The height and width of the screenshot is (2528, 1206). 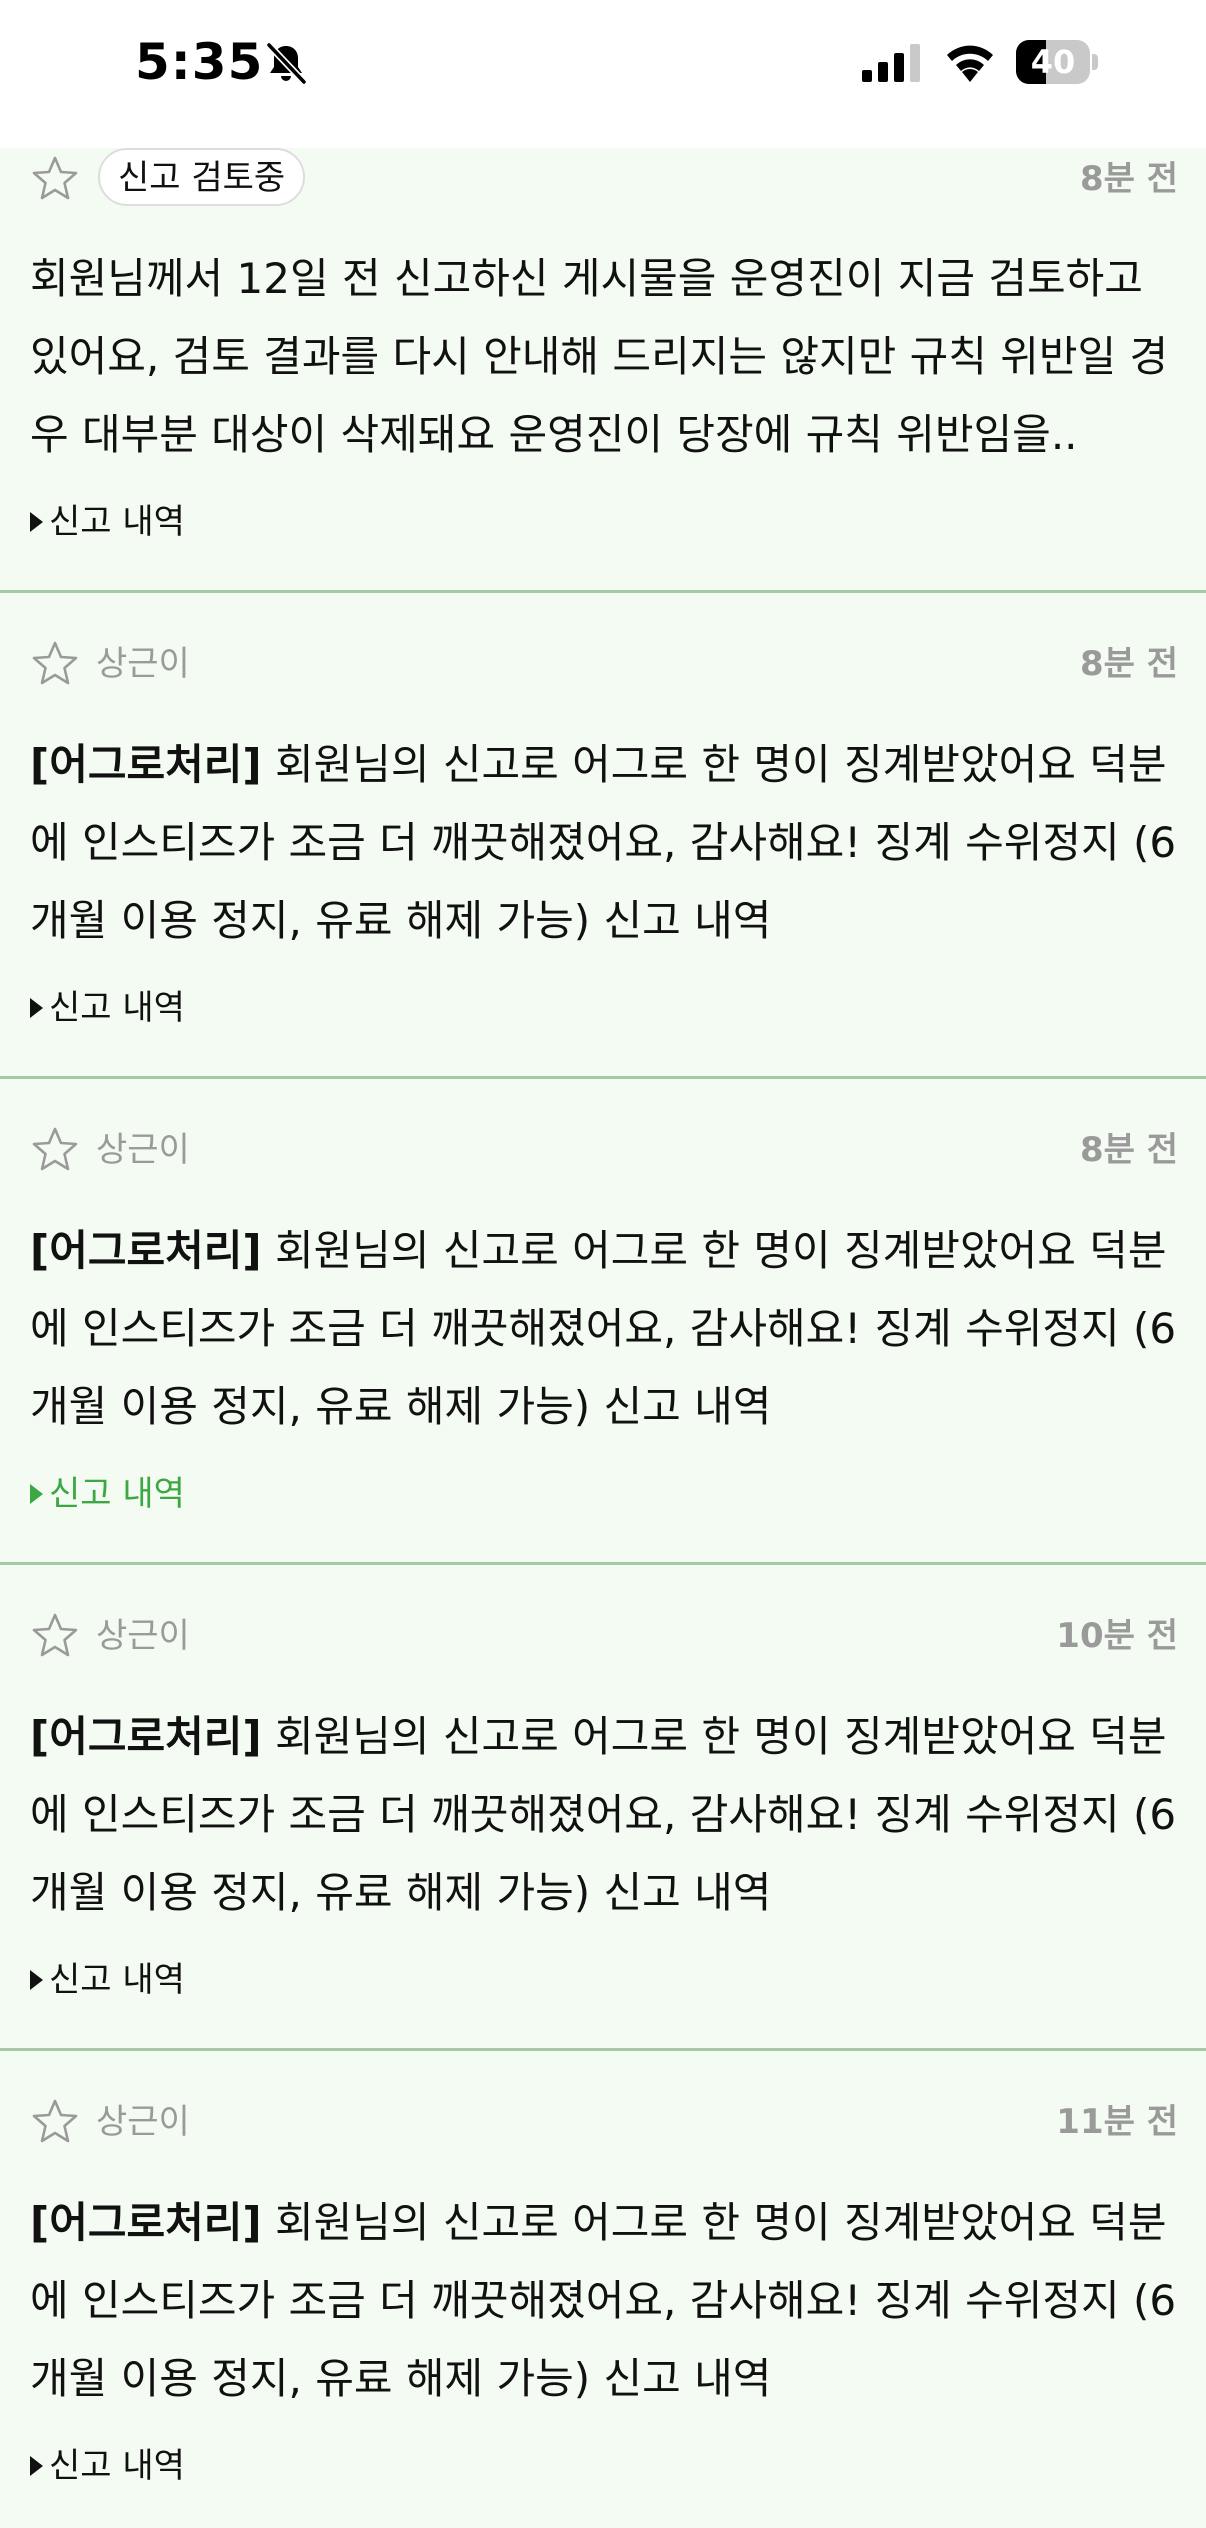 What do you see at coordinates (1117, 2122) in the screenshot?
I see `notification-time: 11분 전` at bounding box center [1117, 2122].